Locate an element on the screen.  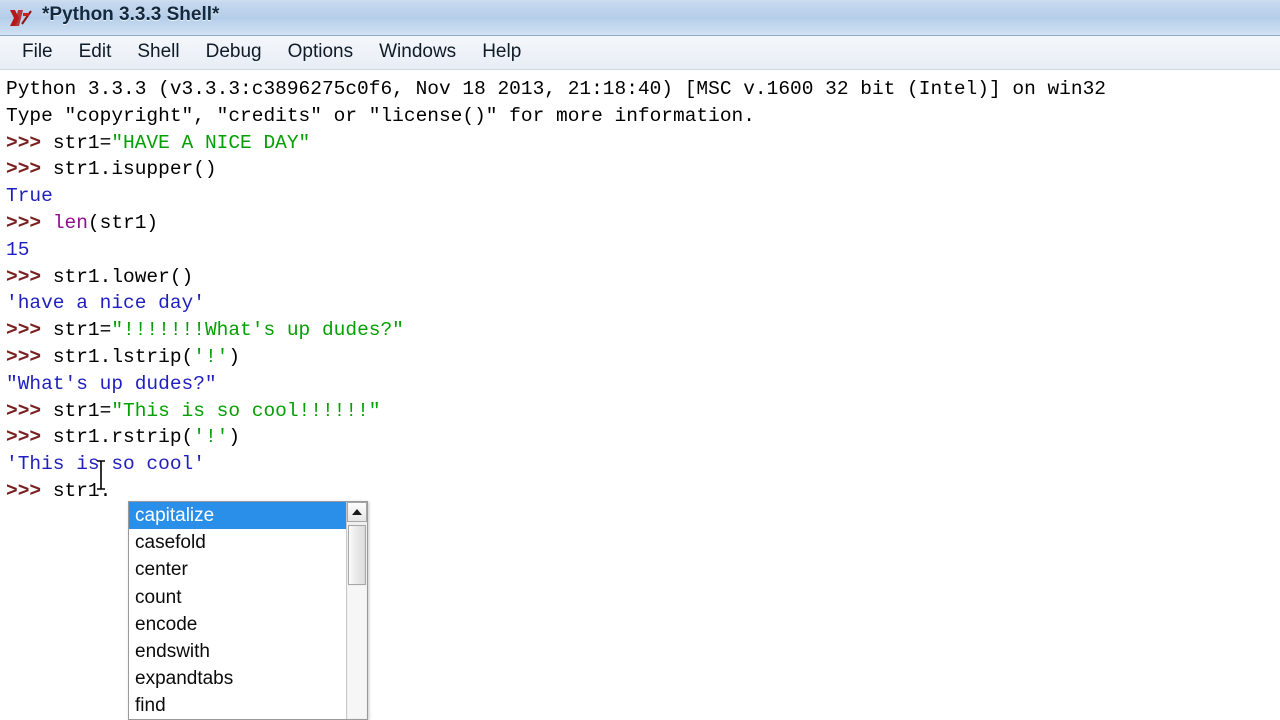
caret-up-icon is located at coordinates (357, 512).